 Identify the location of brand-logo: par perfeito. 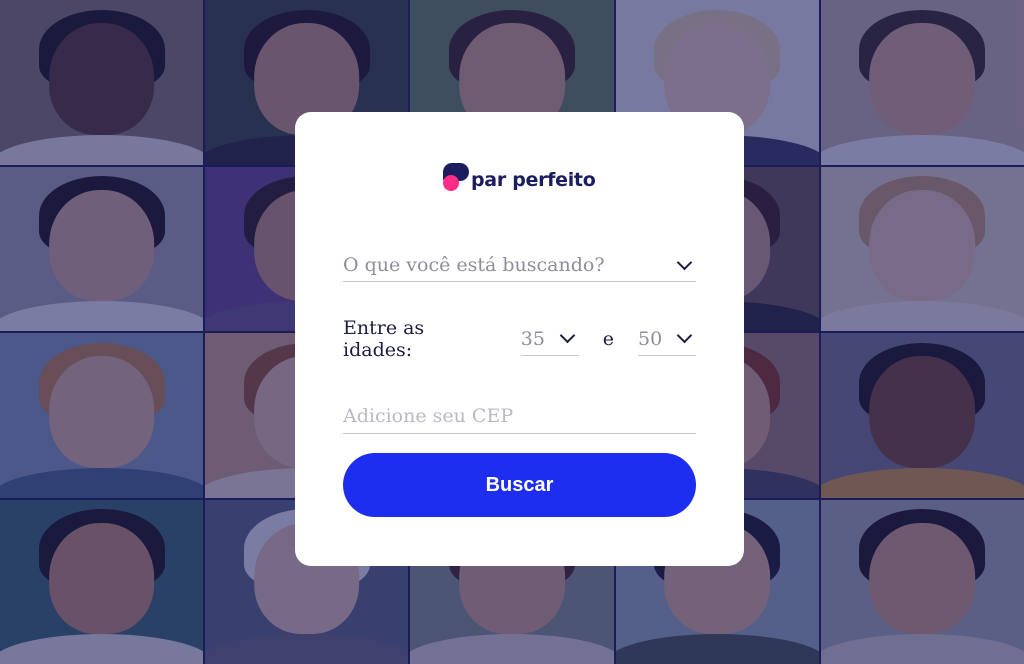
(519, 176).